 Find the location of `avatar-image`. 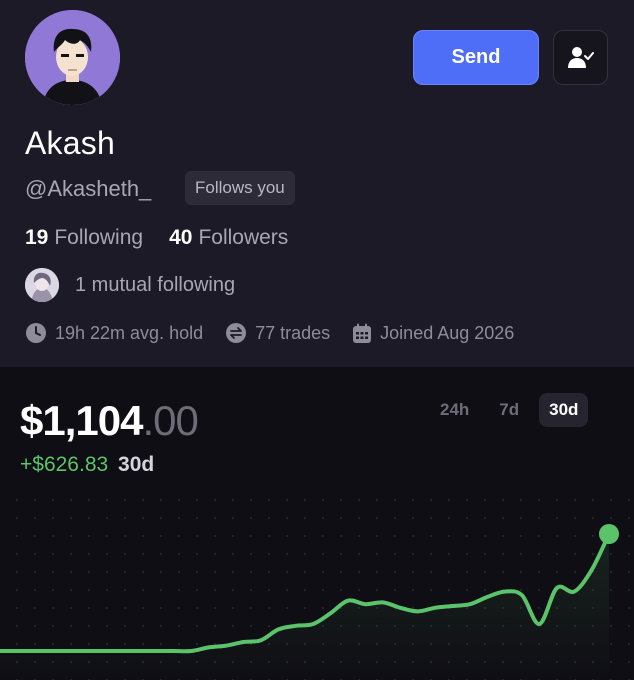

avatar-image is located at coordinates (72, 57).